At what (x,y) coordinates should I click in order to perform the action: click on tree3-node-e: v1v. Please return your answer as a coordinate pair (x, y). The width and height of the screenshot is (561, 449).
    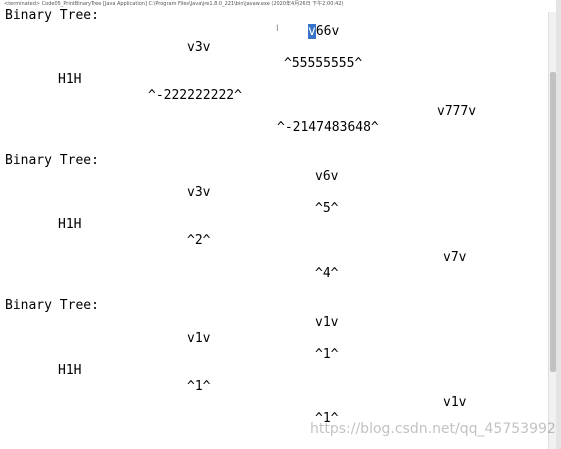
    Looking at the image, I should click on (455, 402).